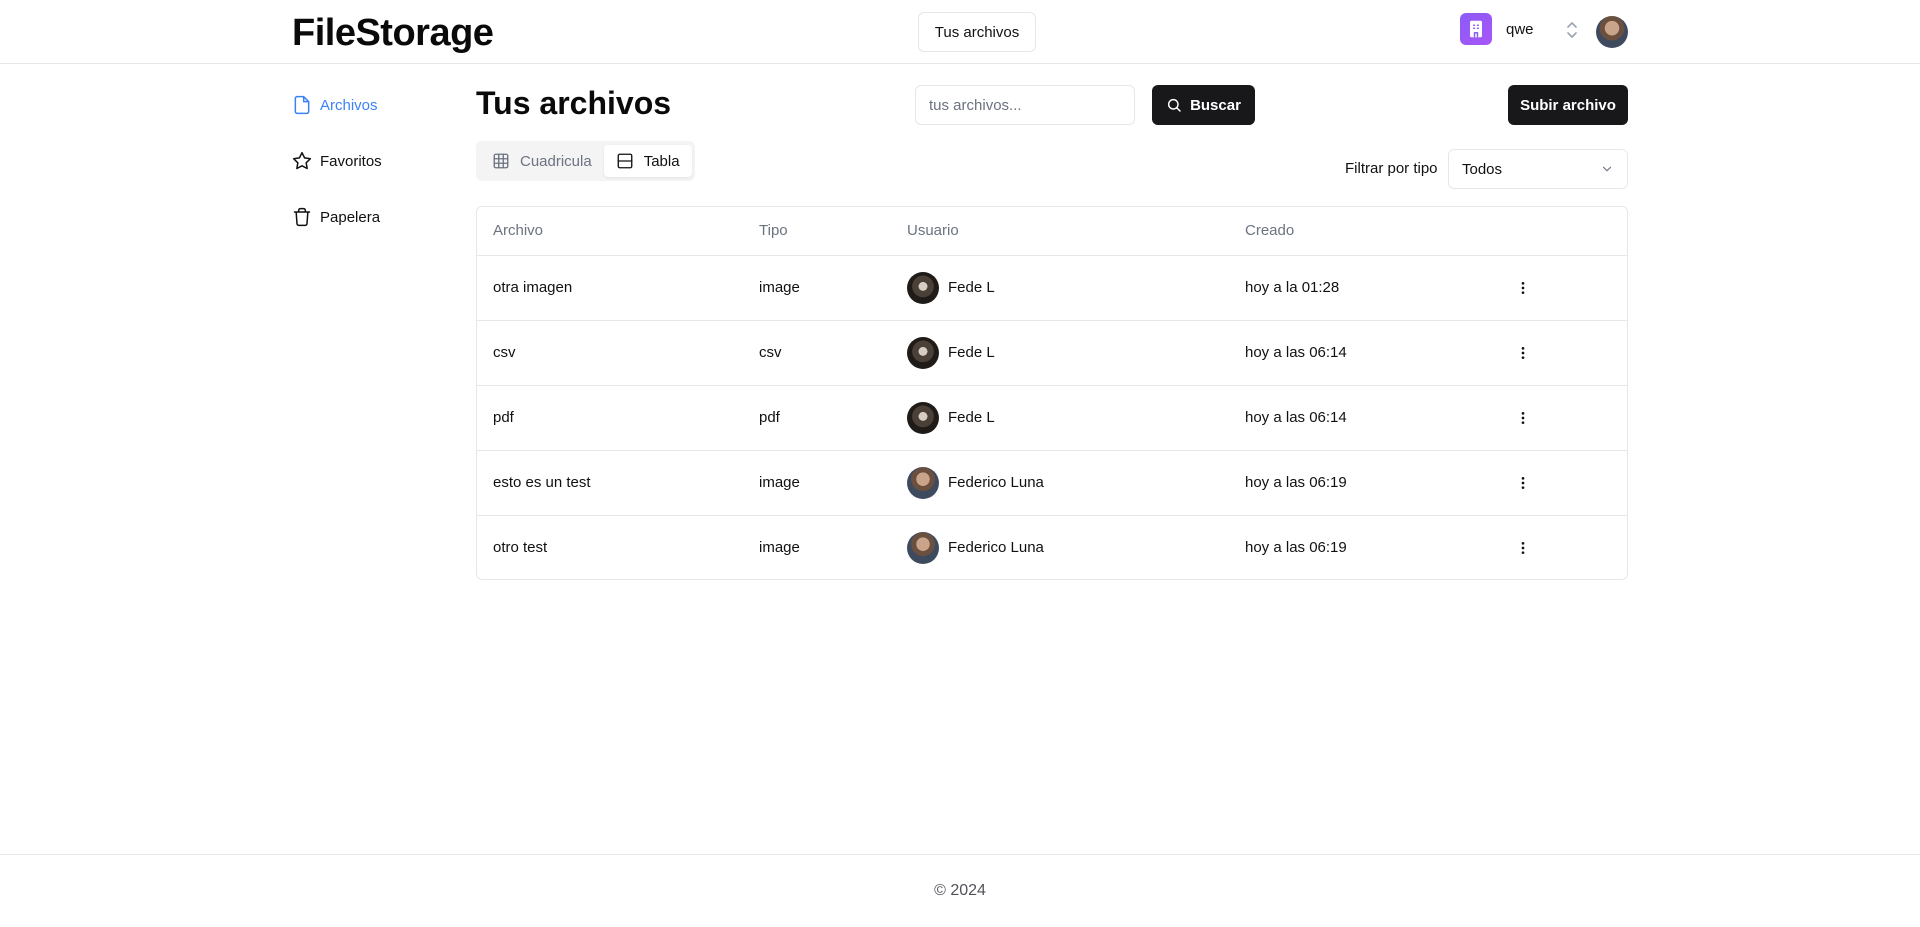  What do you see at coordinates (1215, 105) in the screenshot?
I see `search-button-label: Buscar` at bounding box center [1215, 105].